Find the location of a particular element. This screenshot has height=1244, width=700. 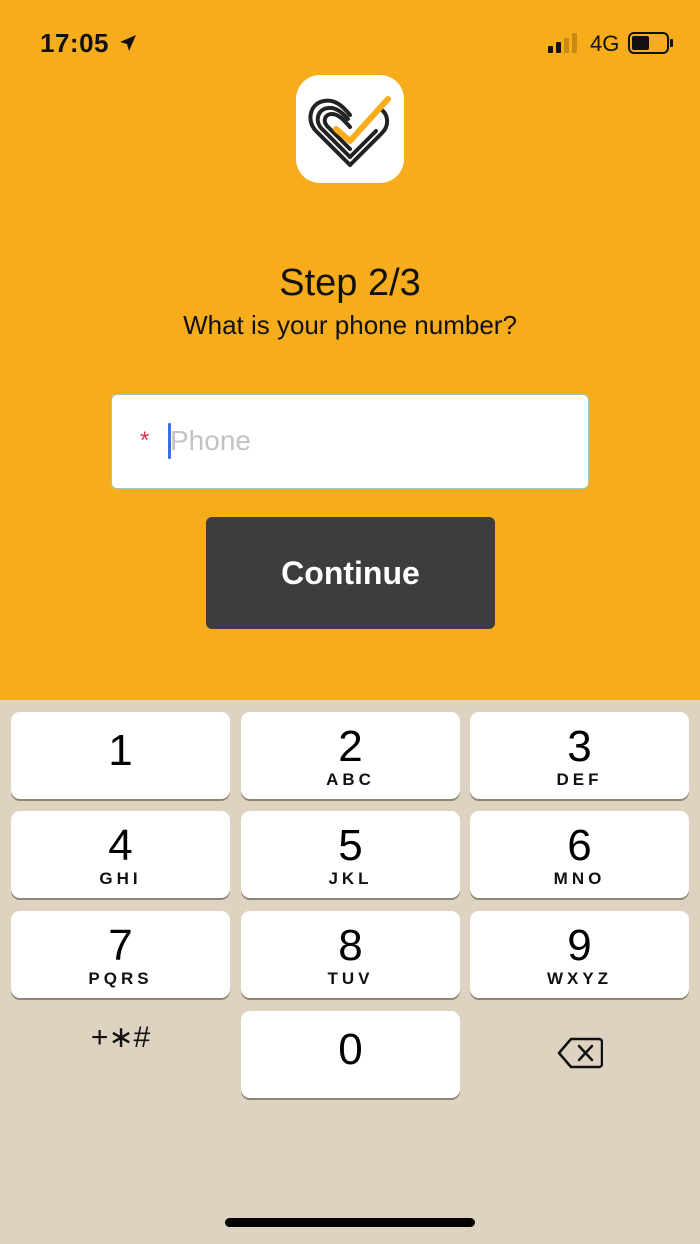

required-marker: * is located at coordinates (145, 440).